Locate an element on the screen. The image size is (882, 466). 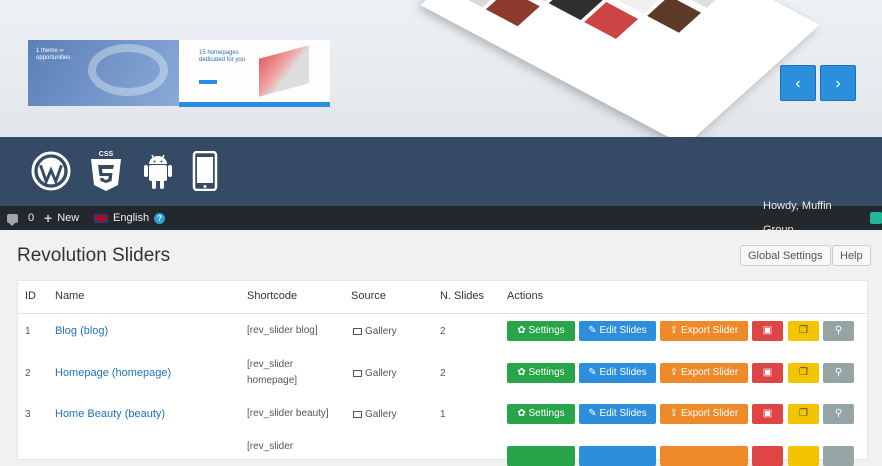
swirl-graphic is located at coordinates (128, 70).